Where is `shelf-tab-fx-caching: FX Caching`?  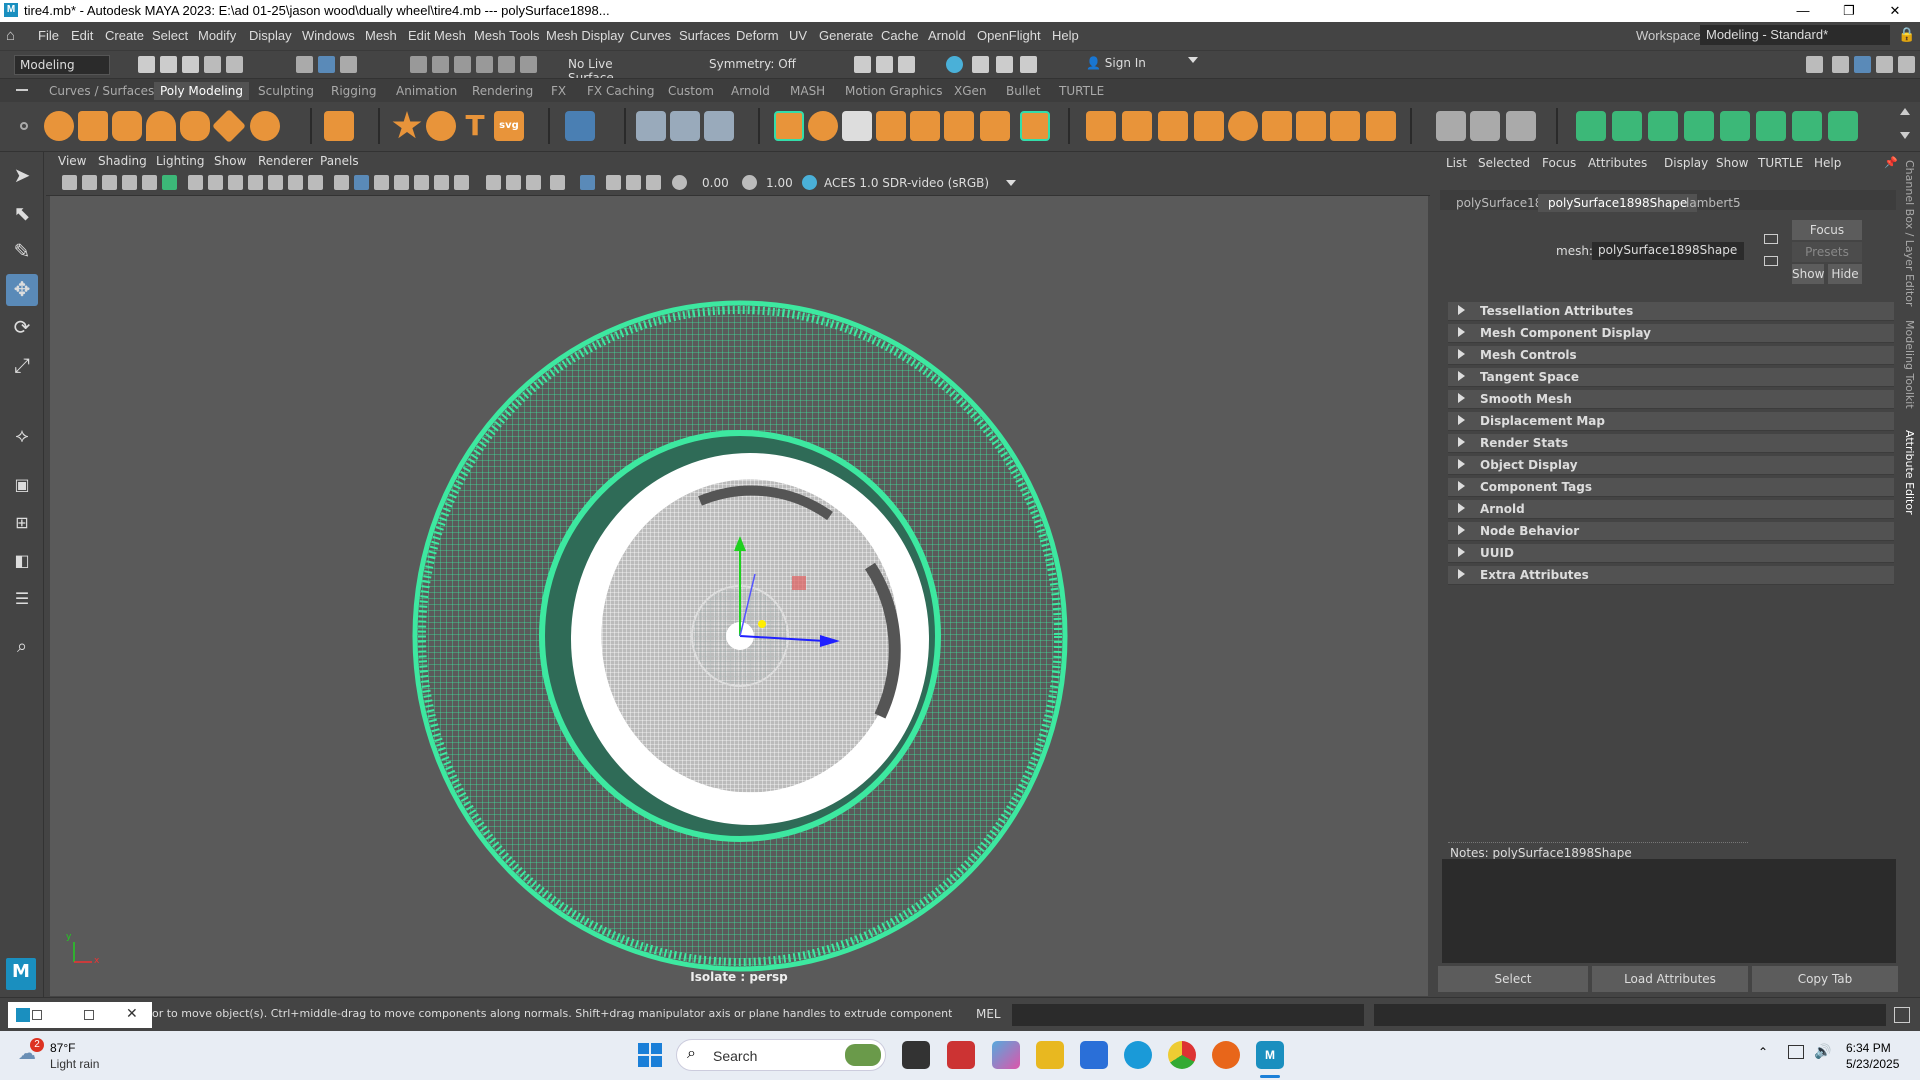
shelf-tab-fx-caching: FX Caching is located at coordinates (620, 91).